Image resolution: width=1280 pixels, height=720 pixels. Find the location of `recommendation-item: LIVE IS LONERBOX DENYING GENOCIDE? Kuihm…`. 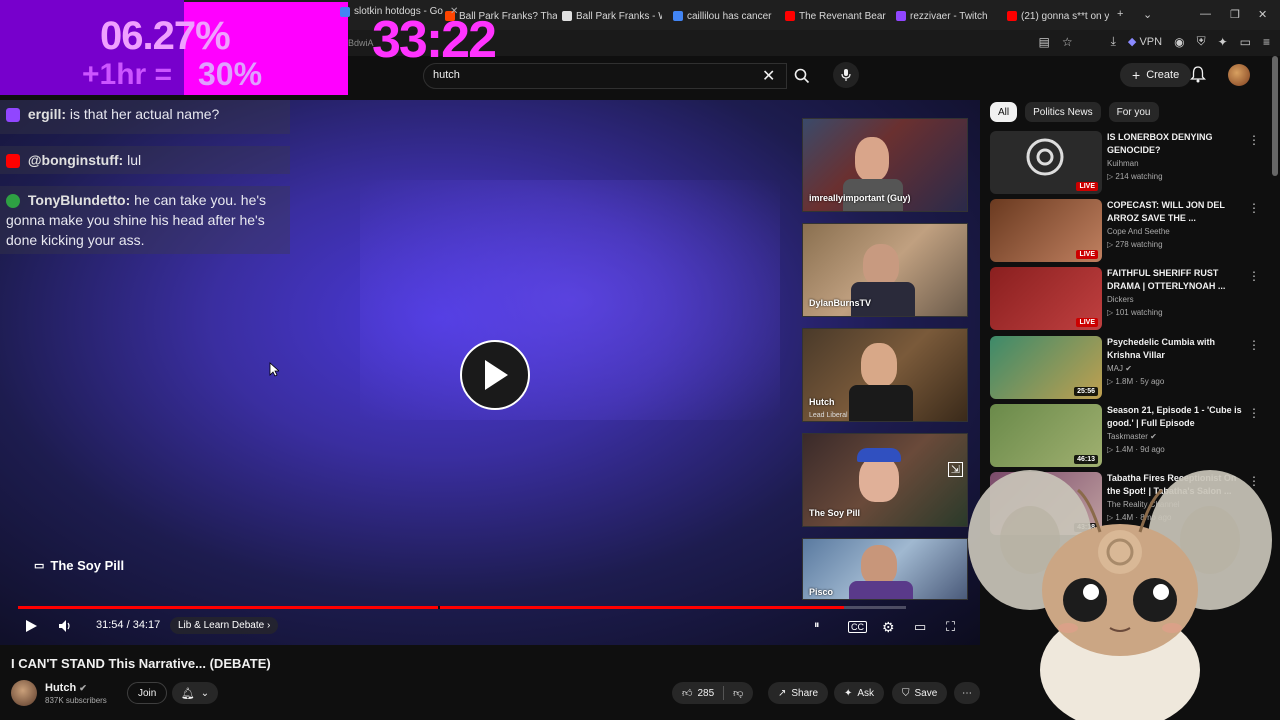

recommendation-item: LIVE IS LONERBOX DENYING GENOCIDE? Kuihm… is located at coordinates (1130, 163).